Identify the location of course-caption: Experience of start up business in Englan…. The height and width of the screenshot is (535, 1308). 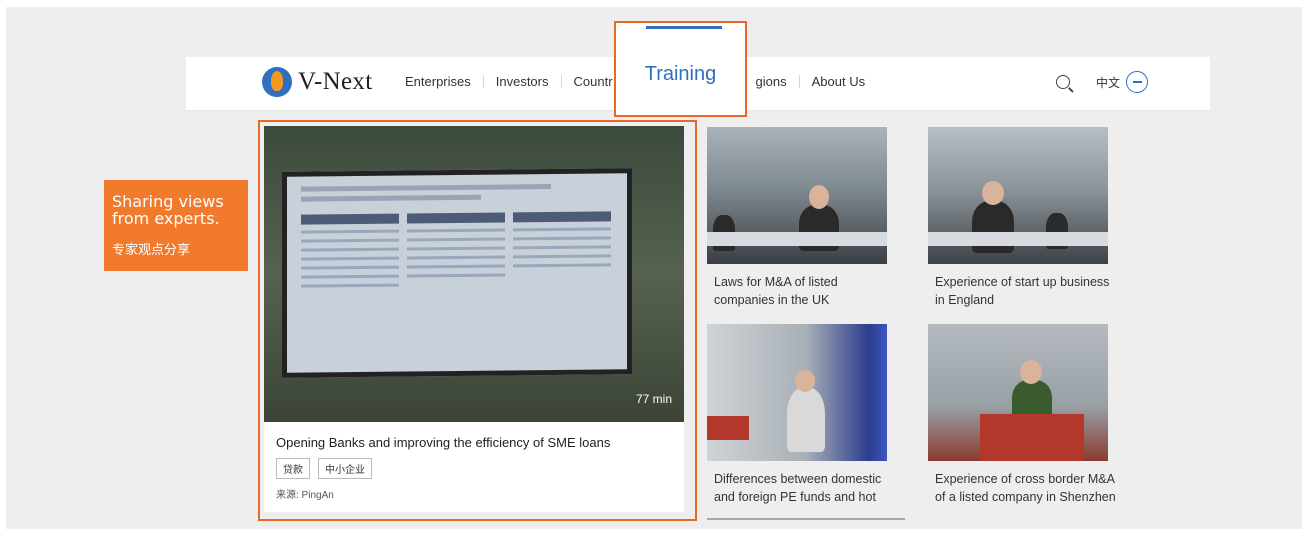
(1018, 291).